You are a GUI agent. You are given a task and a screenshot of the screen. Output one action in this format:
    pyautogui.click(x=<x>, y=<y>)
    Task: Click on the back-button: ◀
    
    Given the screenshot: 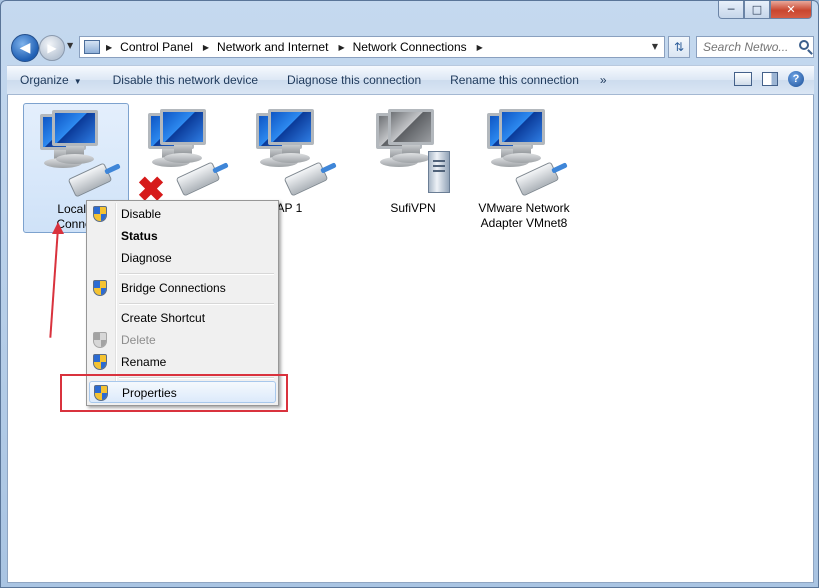 What is the action you would take?
    pyautogui.click(x=25, y=48)
    